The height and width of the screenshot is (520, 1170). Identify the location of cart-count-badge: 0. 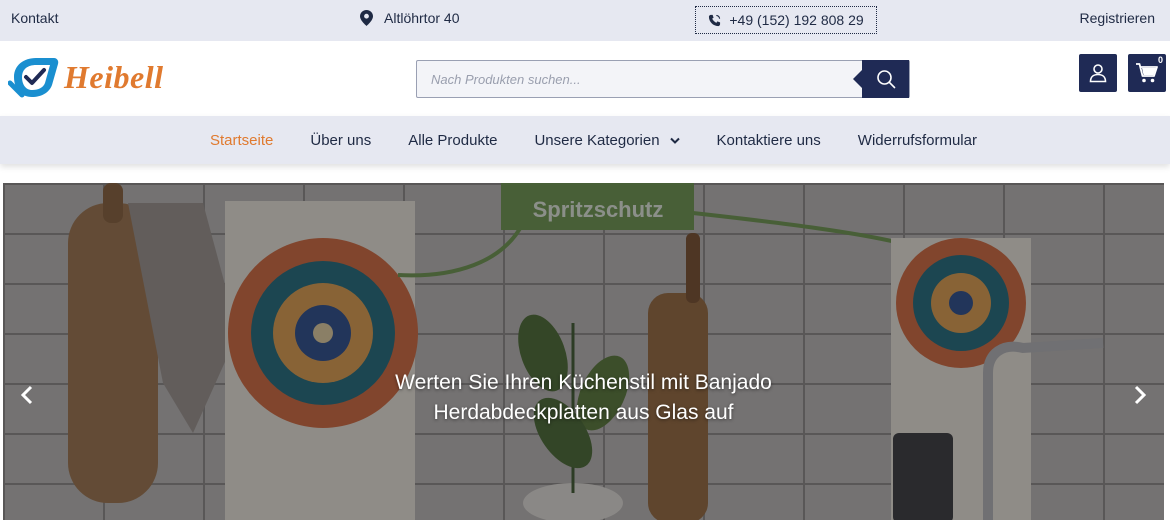
(1160, 60).